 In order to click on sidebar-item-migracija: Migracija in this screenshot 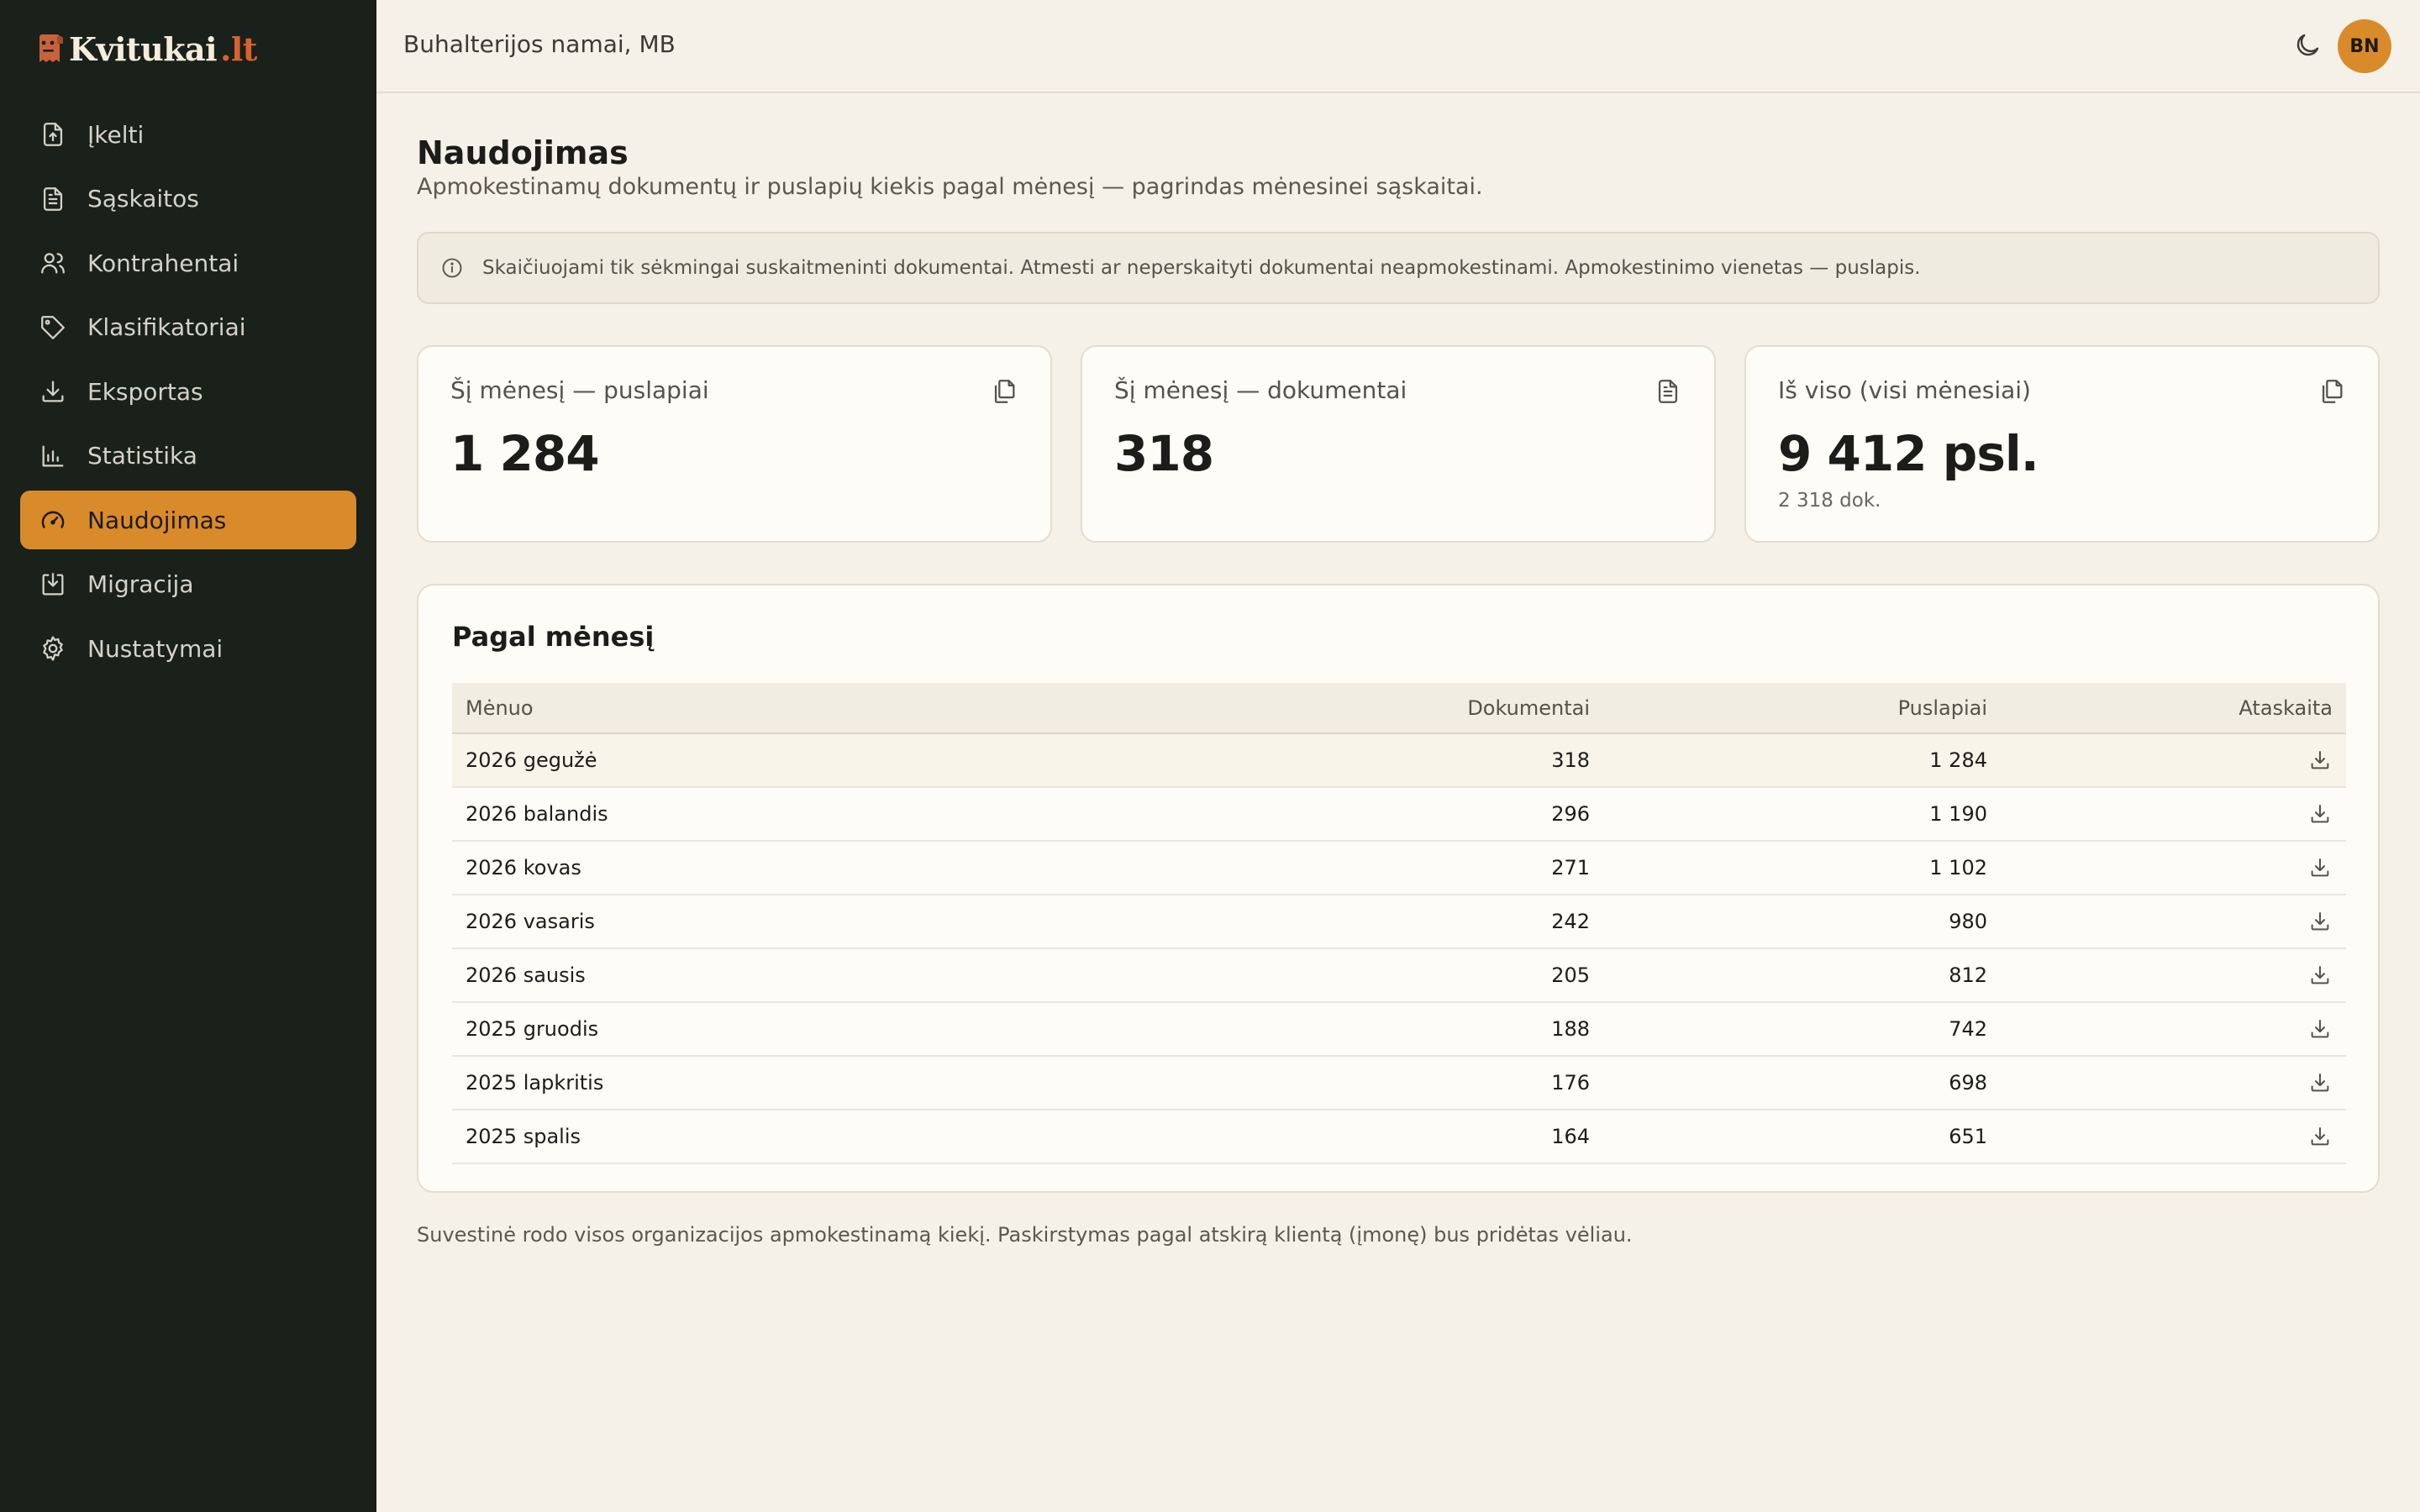, I will do `click(188, 584)`.